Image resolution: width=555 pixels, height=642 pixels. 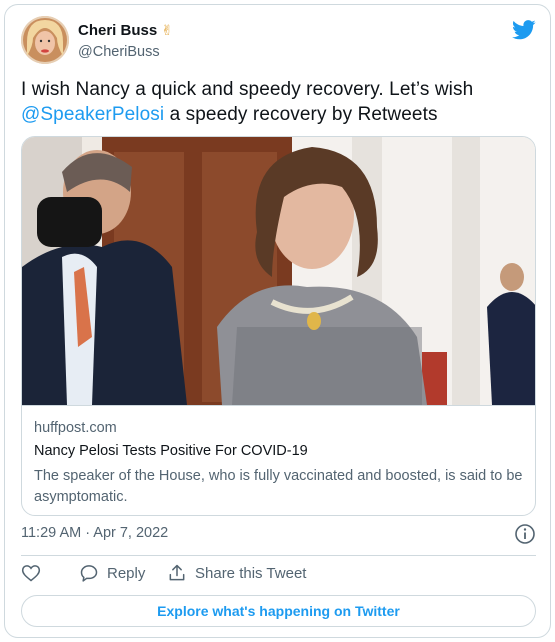 What do you see at coordinates (167, 30) in the screenshot?
I see `victory-hand-emoji: ✌` at bounding box center [167, 30].